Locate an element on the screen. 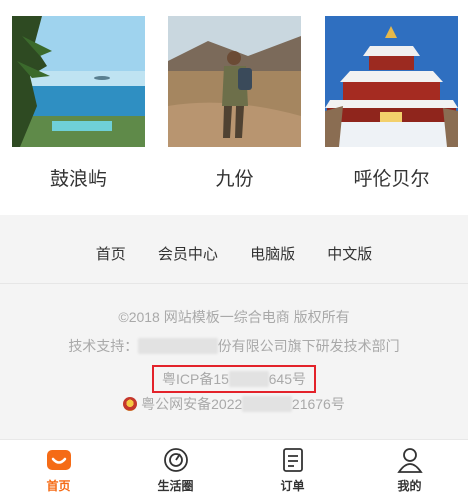  tab-profile: 我的 is located at coordinates (409, 467).